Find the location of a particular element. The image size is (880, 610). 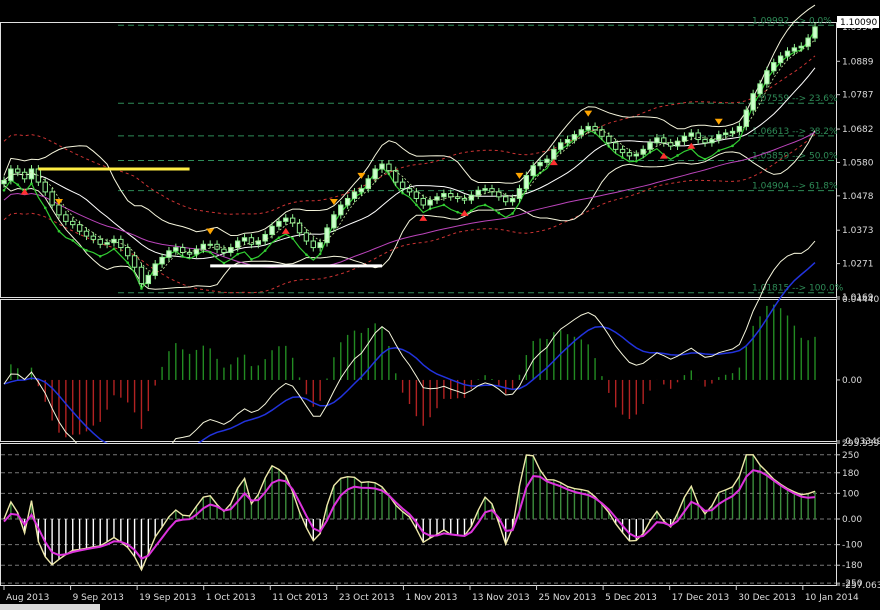

time-axis-label: 1 Oct 2013 is located at coordinates (231, 598).